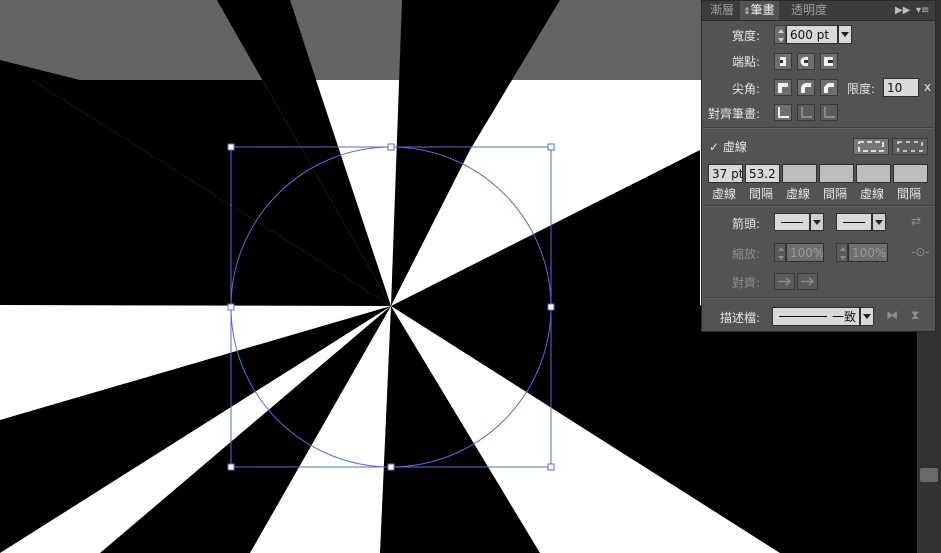 Image resolution: width=941 pixels, height=553 pixels. I want to click on tab-transparency: 透明度, so click(809, 10).